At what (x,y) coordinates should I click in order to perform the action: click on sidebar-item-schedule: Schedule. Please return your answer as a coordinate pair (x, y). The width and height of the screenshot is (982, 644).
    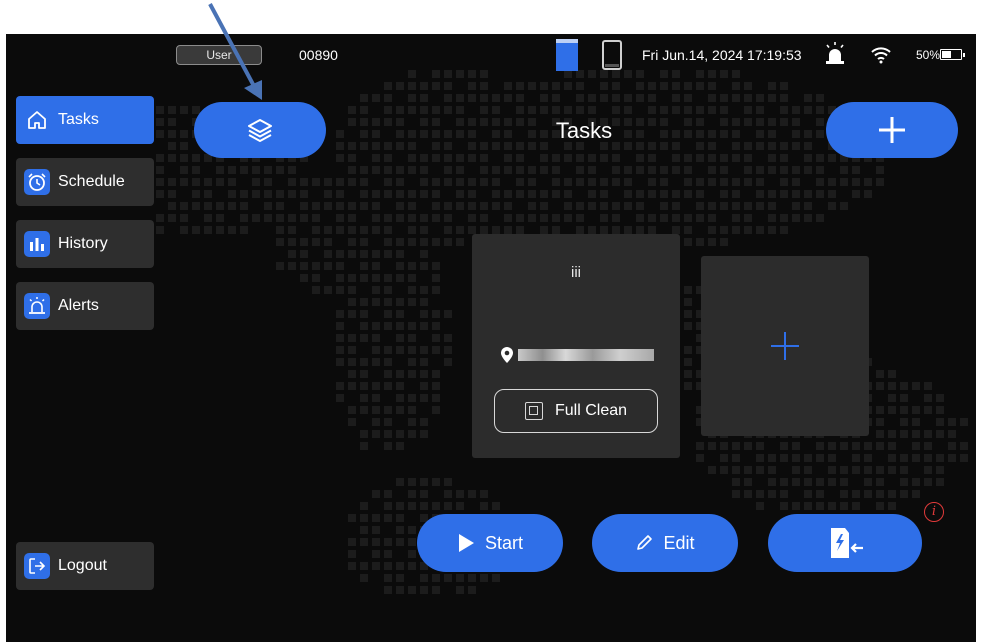
    Looking at the image, I should click on (85, 182).